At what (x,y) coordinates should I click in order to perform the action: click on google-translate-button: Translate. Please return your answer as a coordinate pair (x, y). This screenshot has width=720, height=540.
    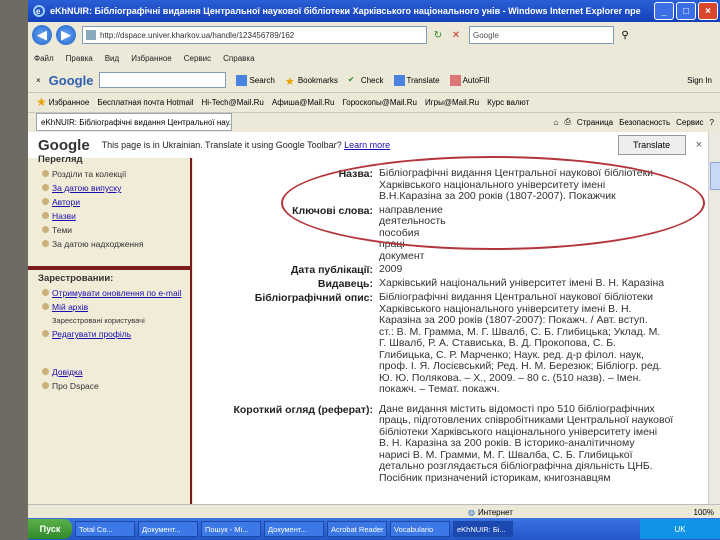
    Looking at the image, I should click on (416, 80).